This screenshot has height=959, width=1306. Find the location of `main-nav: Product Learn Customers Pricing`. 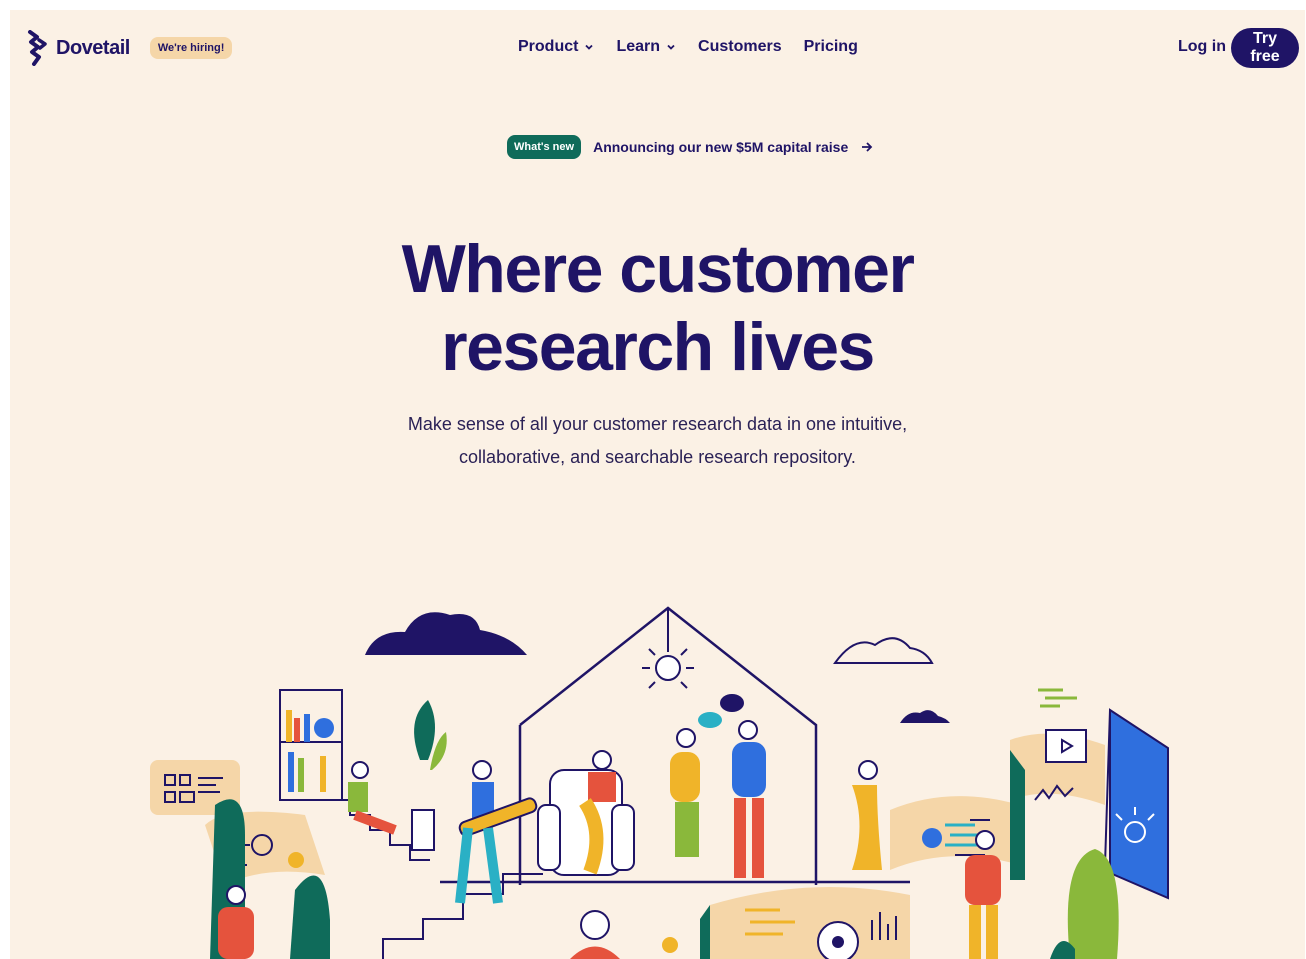

main-nav: Product Learn Customers Pricing is located at coordinates (688, 47).